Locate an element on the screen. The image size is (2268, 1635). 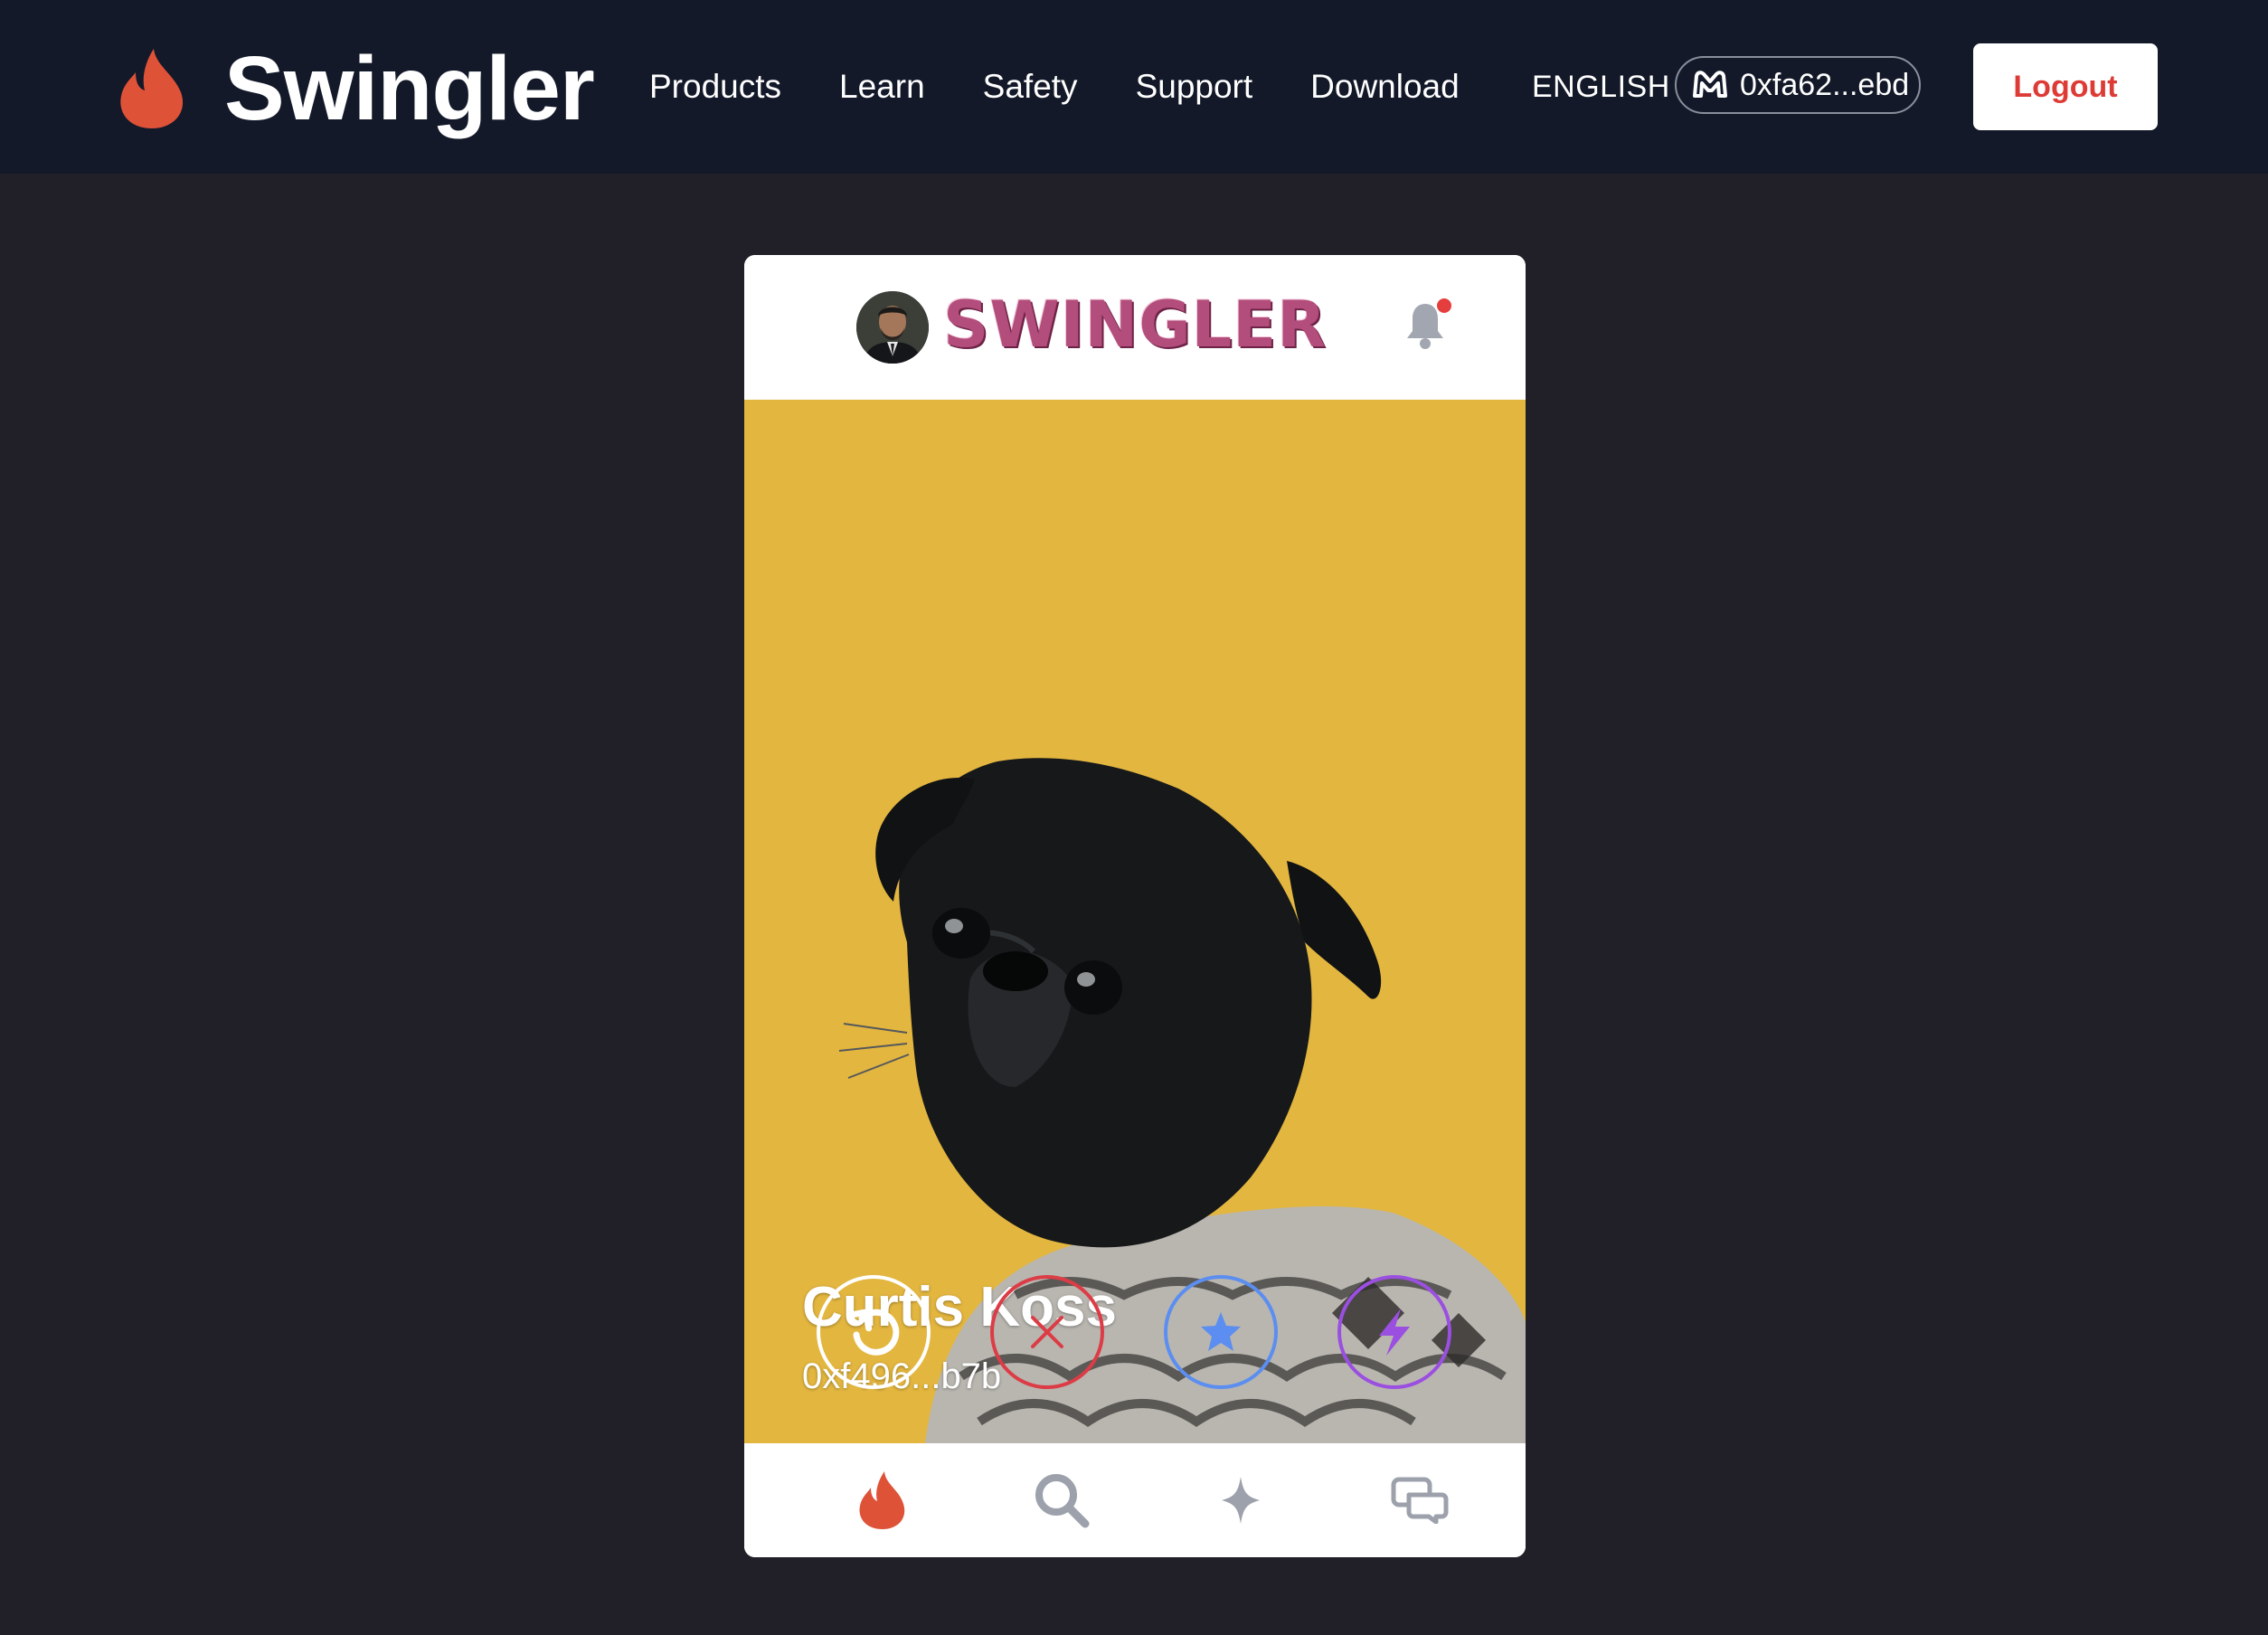
star-icon is located at coordinates (1221, 1331).